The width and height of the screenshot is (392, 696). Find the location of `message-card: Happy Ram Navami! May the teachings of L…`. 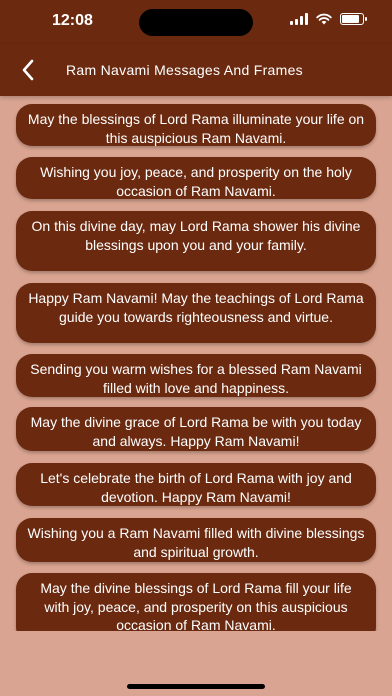

message-card: Happy Ram Navami! May the teachings of L… is located at coordinates (196, 313).